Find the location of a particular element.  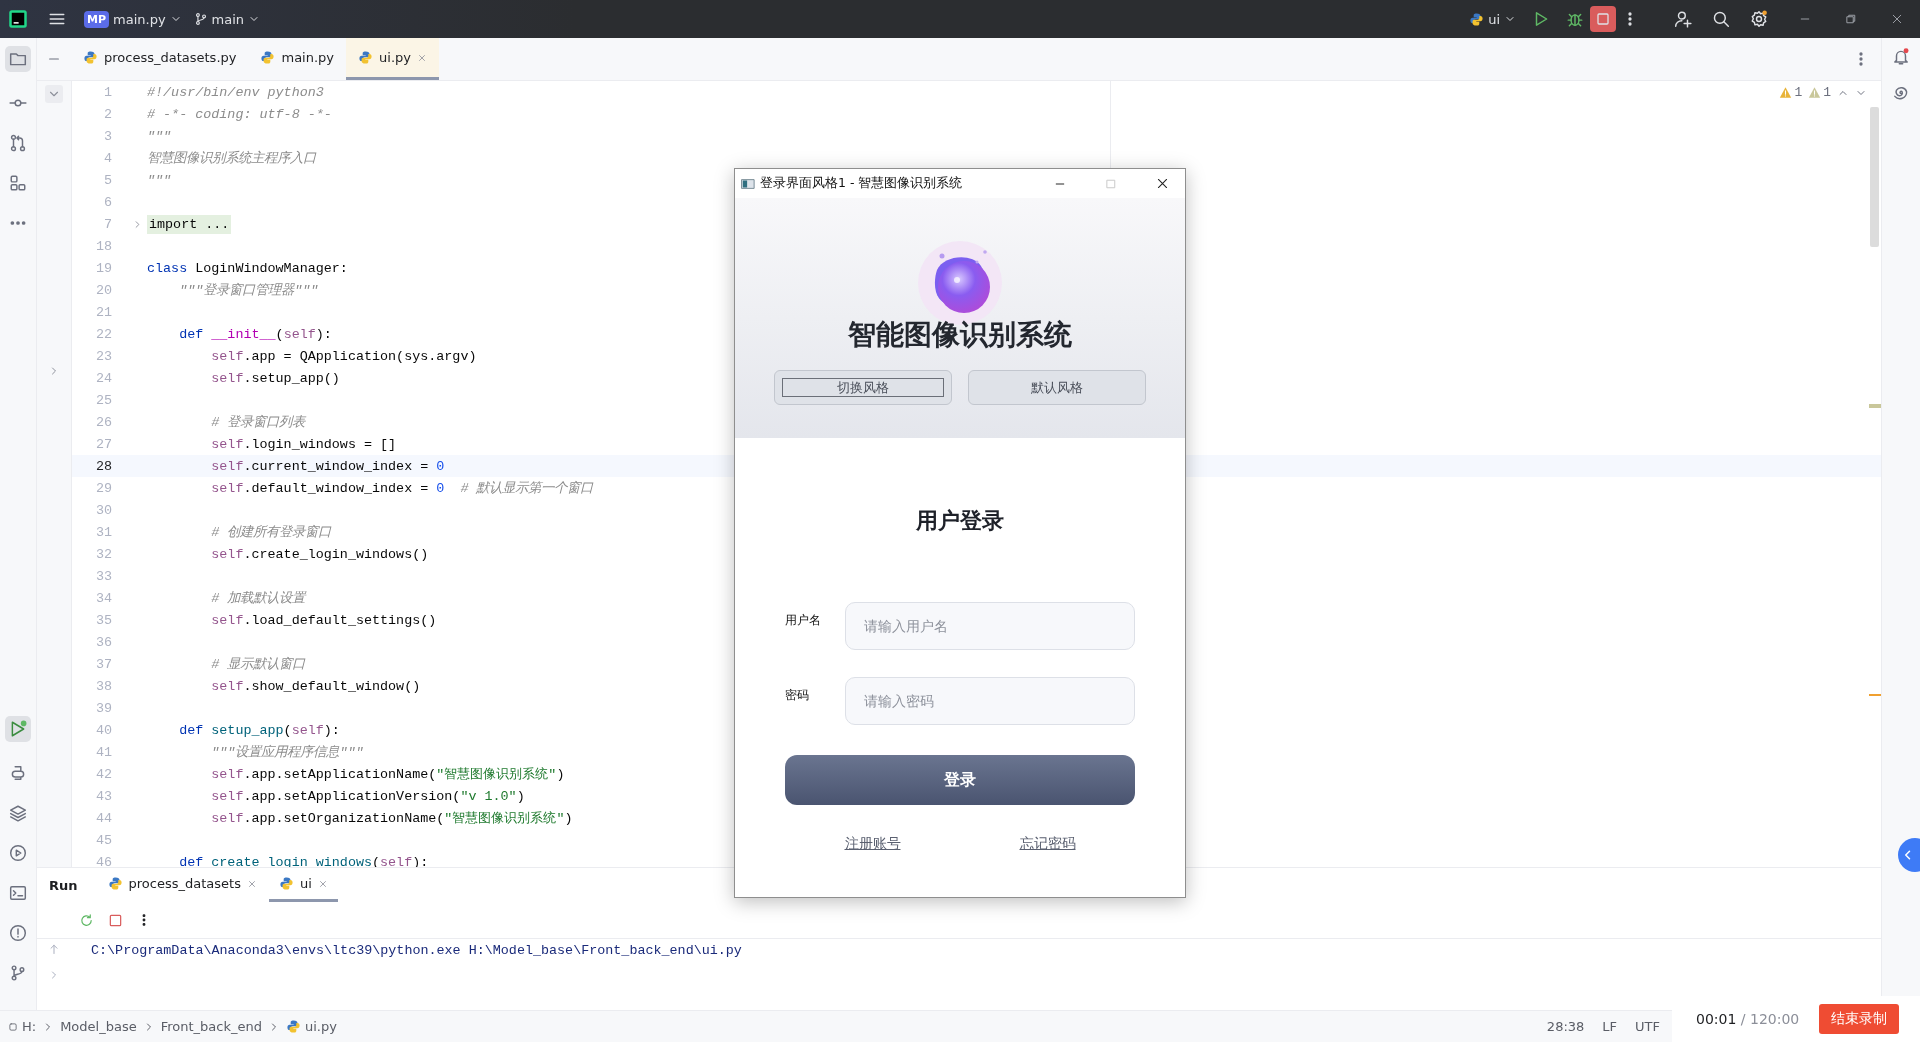

editor-tab: ui.py is located at coordinates (392, 59).